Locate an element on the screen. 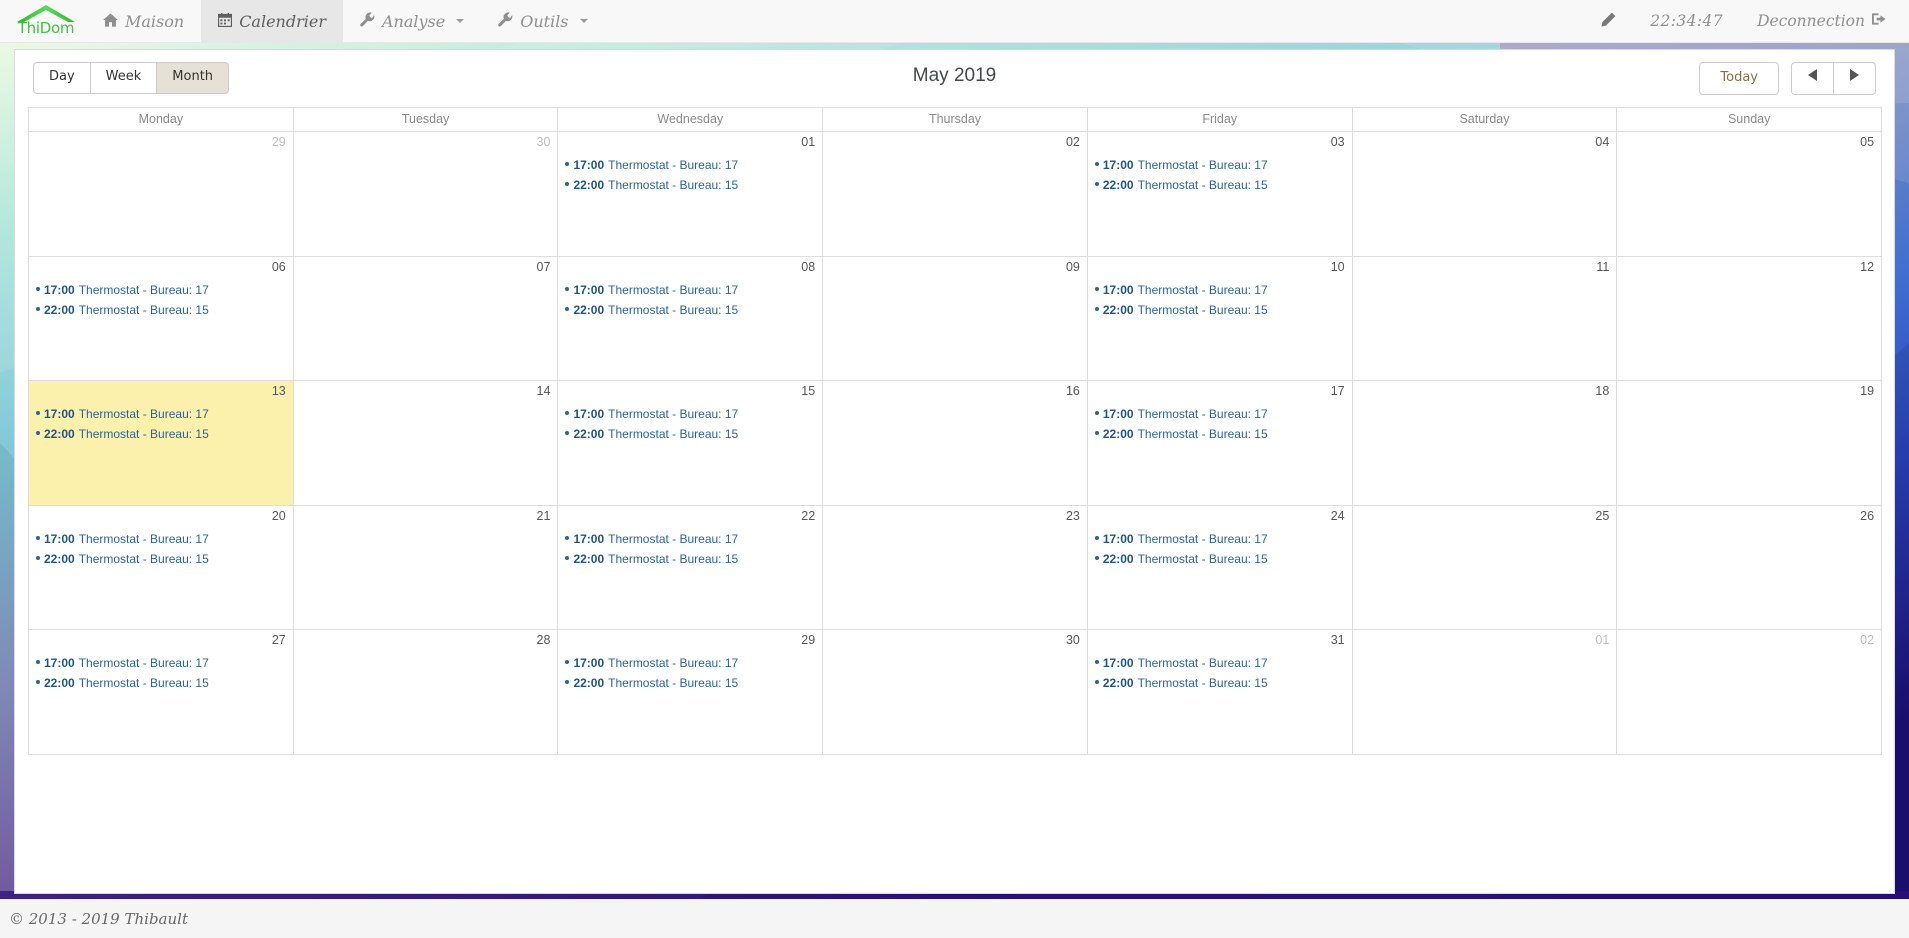 The height and width of the screenshot is (938, 1909). logout-button: Deconnection is located at coordinates (1822, 21).